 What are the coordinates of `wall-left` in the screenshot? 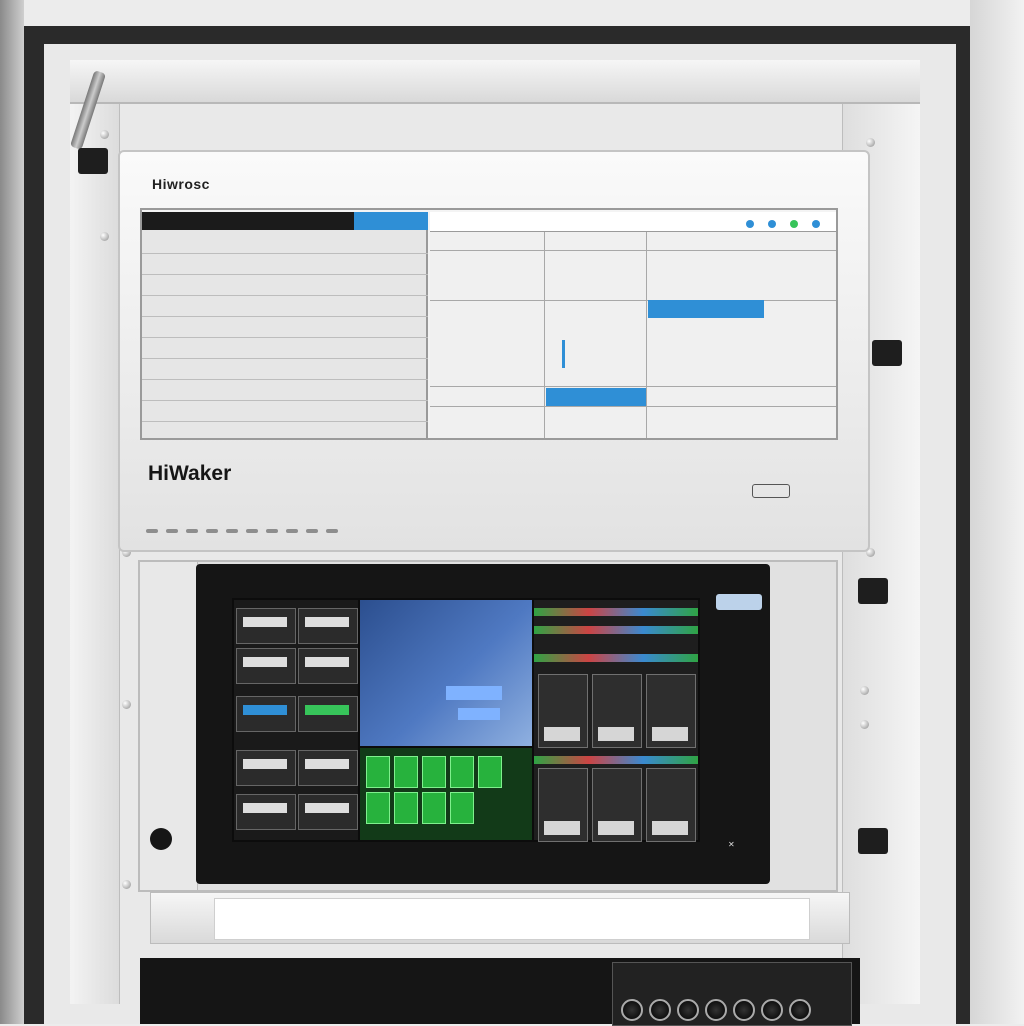 It's located at (12, 512).